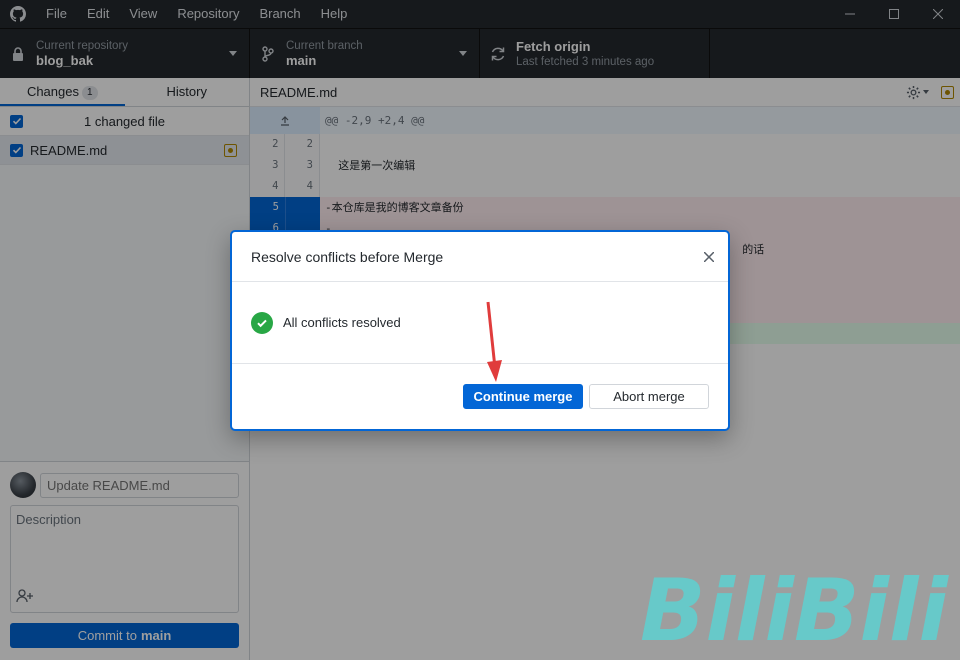  Describe the element at coordinates (649, 396) in the screenshot. I see `abort-merge-button: Abort merge` at that location.